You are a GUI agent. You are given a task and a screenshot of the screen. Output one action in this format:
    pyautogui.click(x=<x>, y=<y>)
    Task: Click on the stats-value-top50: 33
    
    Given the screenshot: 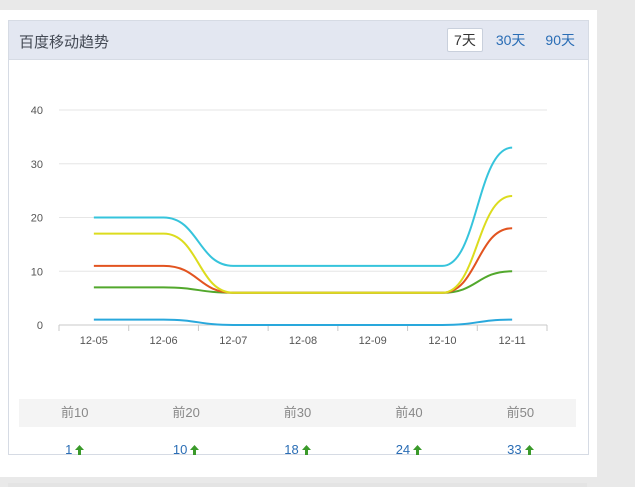 What is the action you would take?
    pyautogui.click(x=520, y=450)
    